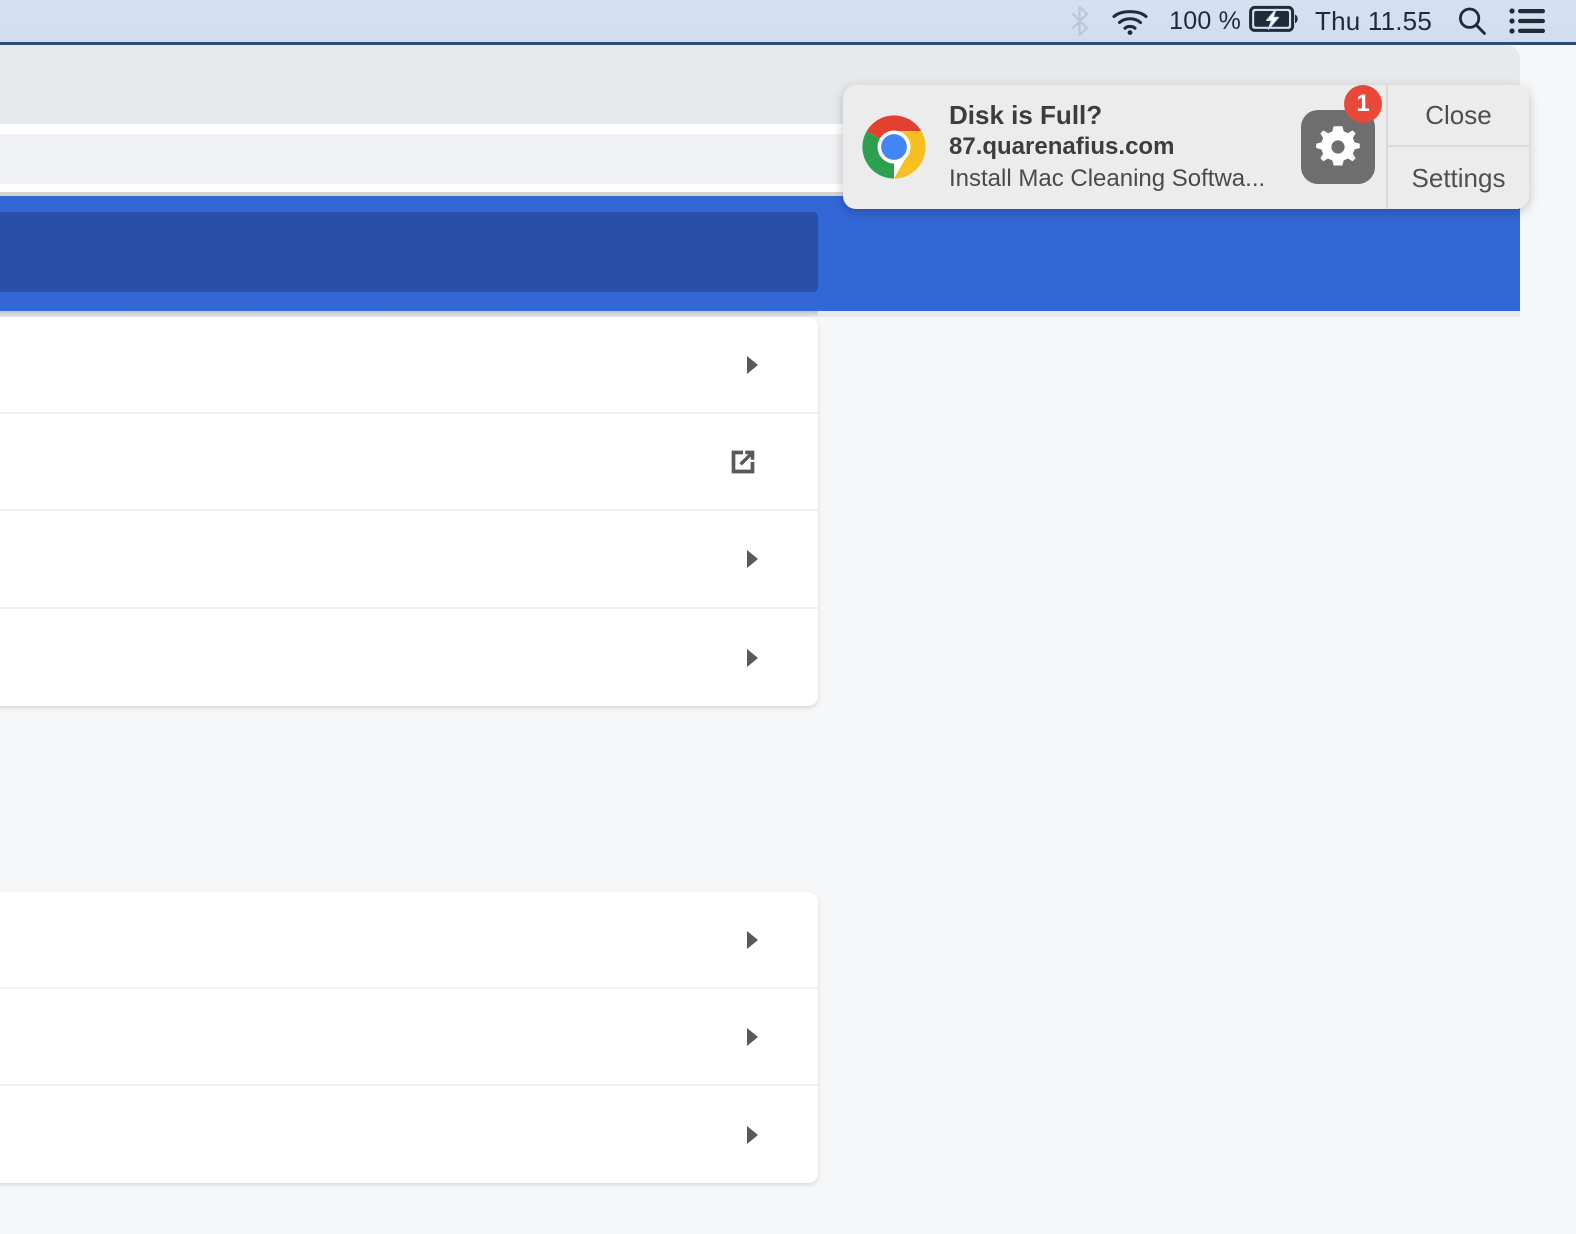 This screenshot has height=1234, width=1576. Describe the element at coordinates (1130, 21) in the screenshot. I see `wifi-icon` at that location.